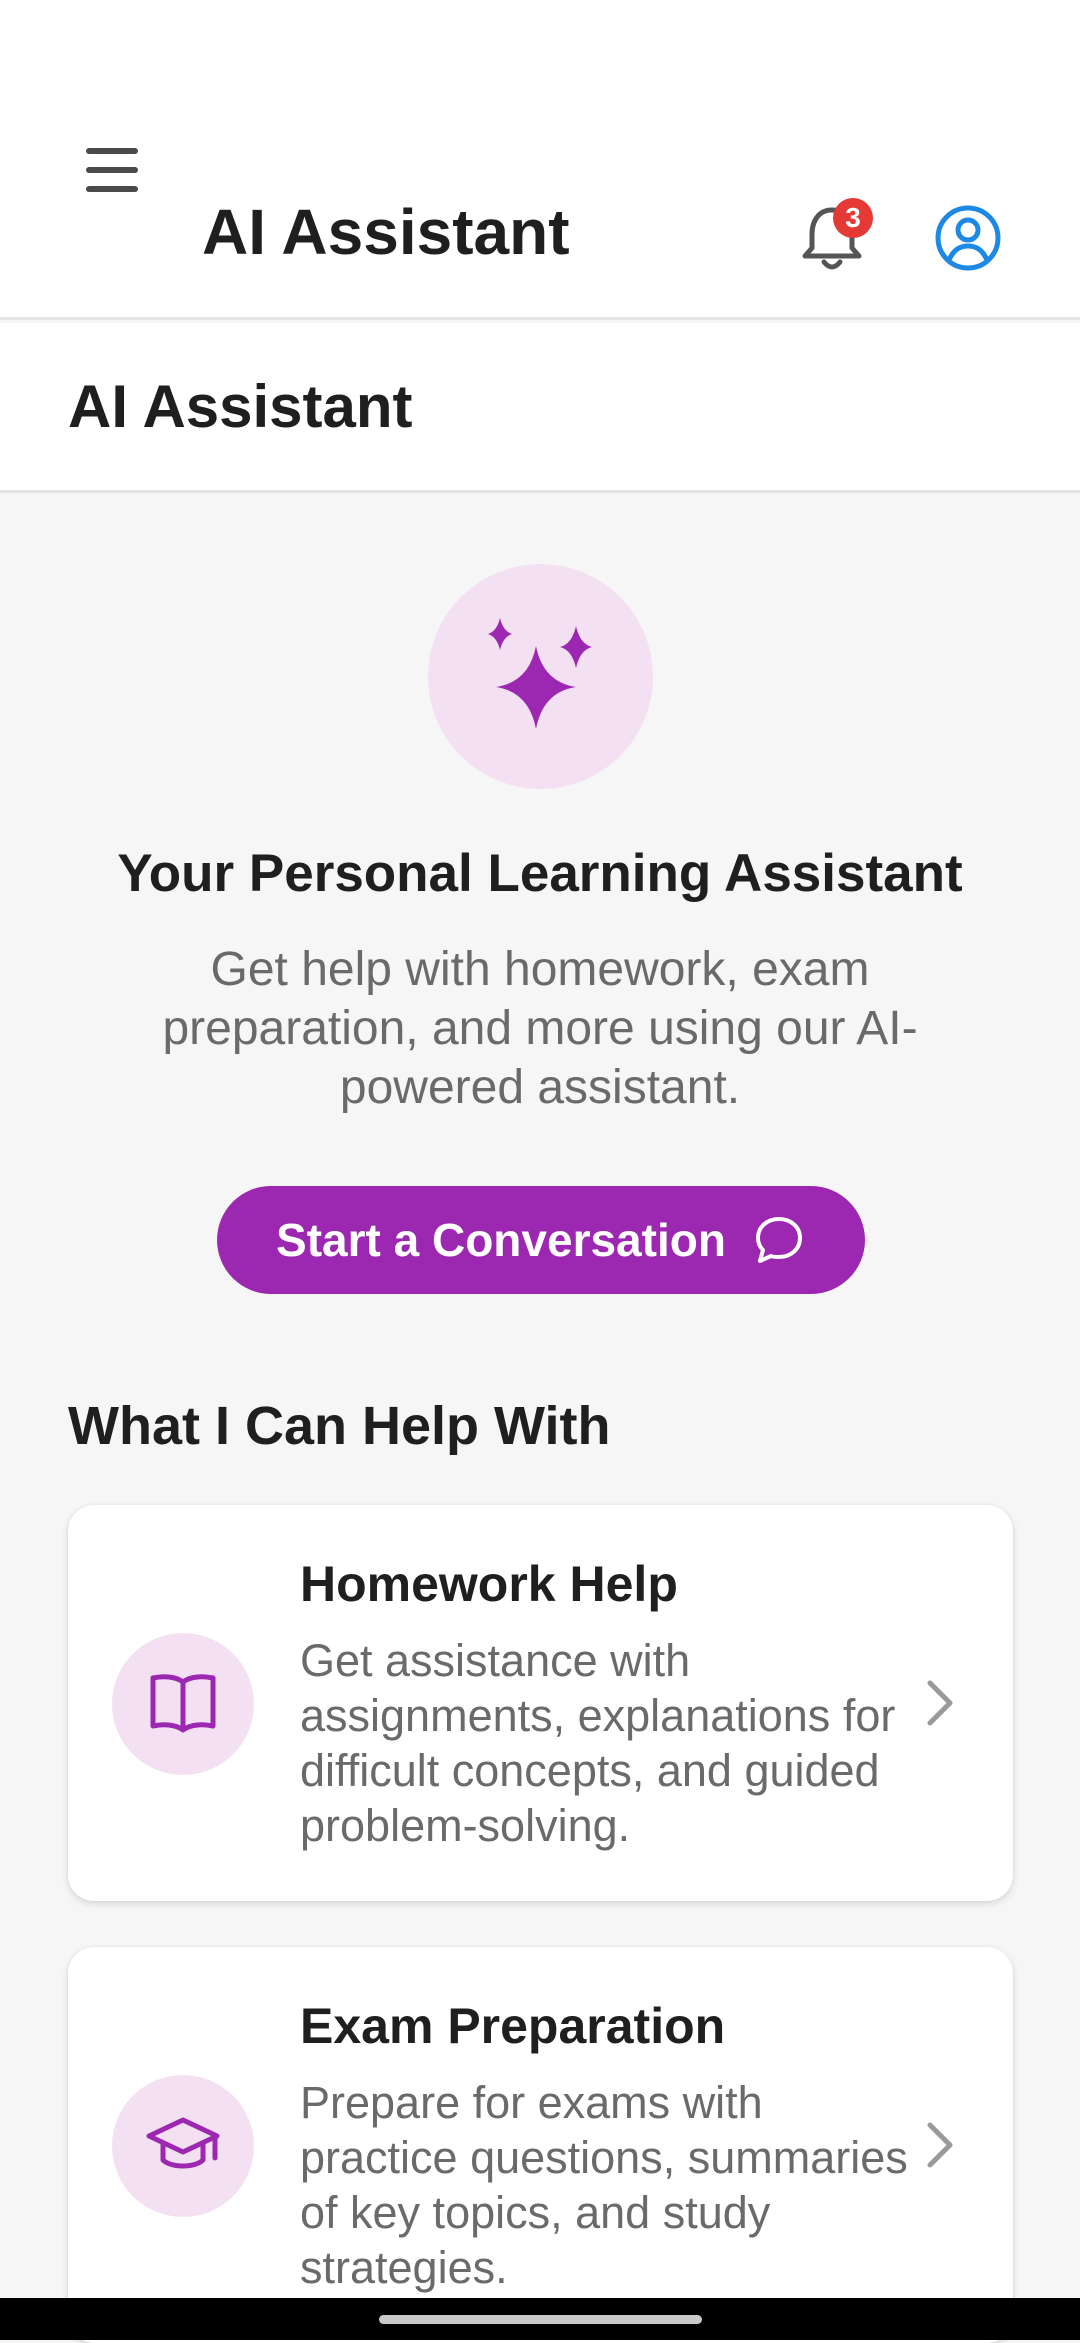 The width and height of the screenshot is (1080, 2343). What do you see at coordinates (501, 1240) in the screenshot?
I see `start-conversation-label: Start a Conversation` at bounding box center [501, 1240].